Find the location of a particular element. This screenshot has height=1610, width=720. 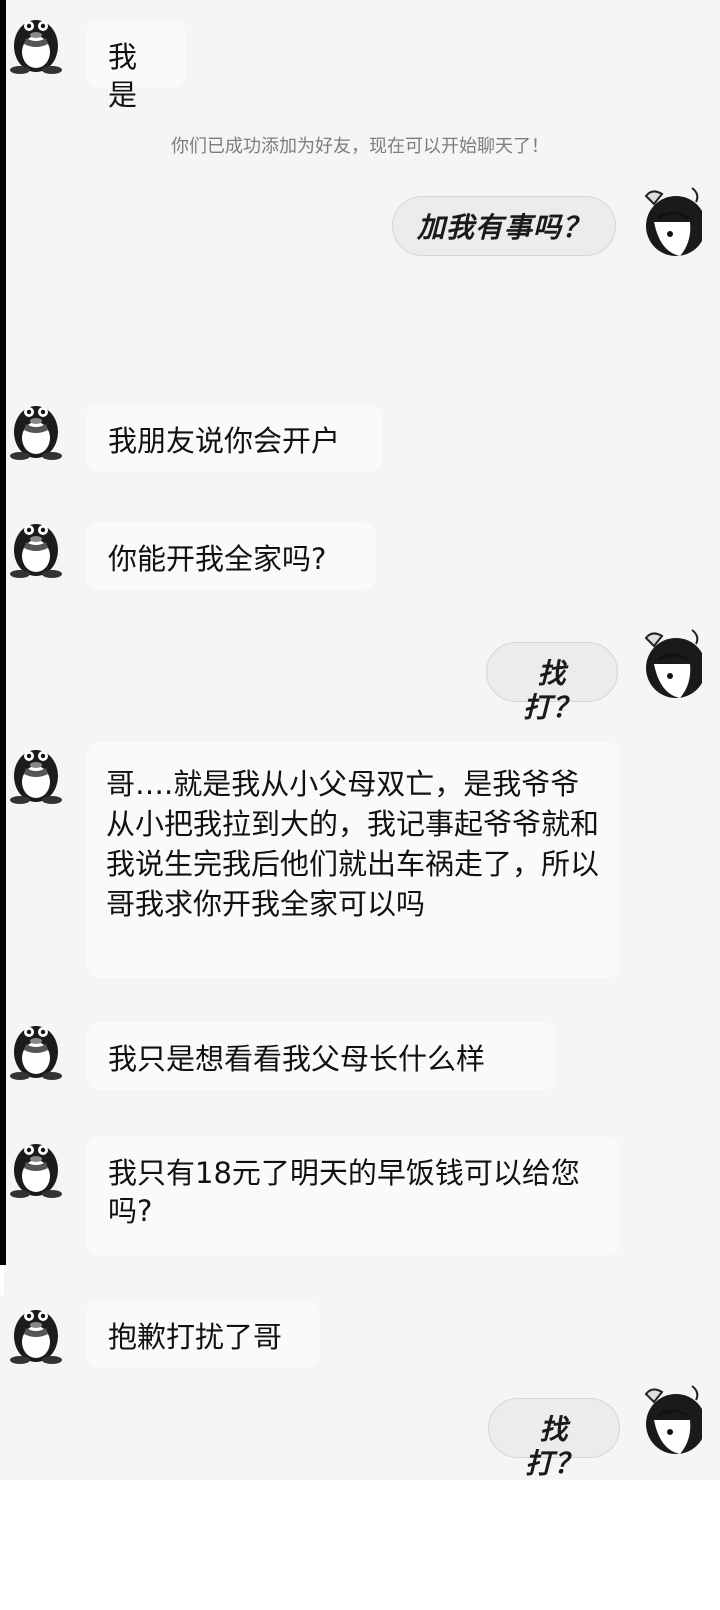

message-bubble-received: 你能开我全家吗? is located at coordinates (231, 556).